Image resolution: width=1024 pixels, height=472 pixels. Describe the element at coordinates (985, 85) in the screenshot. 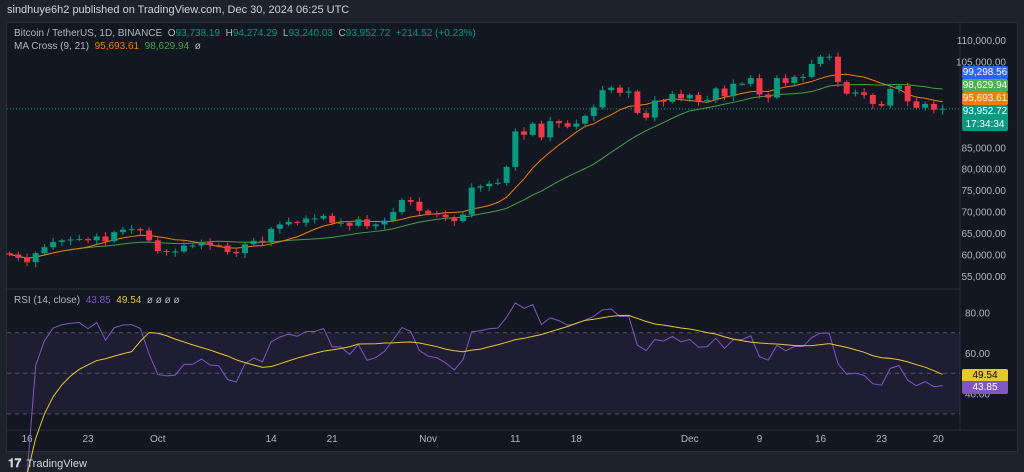

I see `price-tag-ma-slow: 98,629.94` at that location.